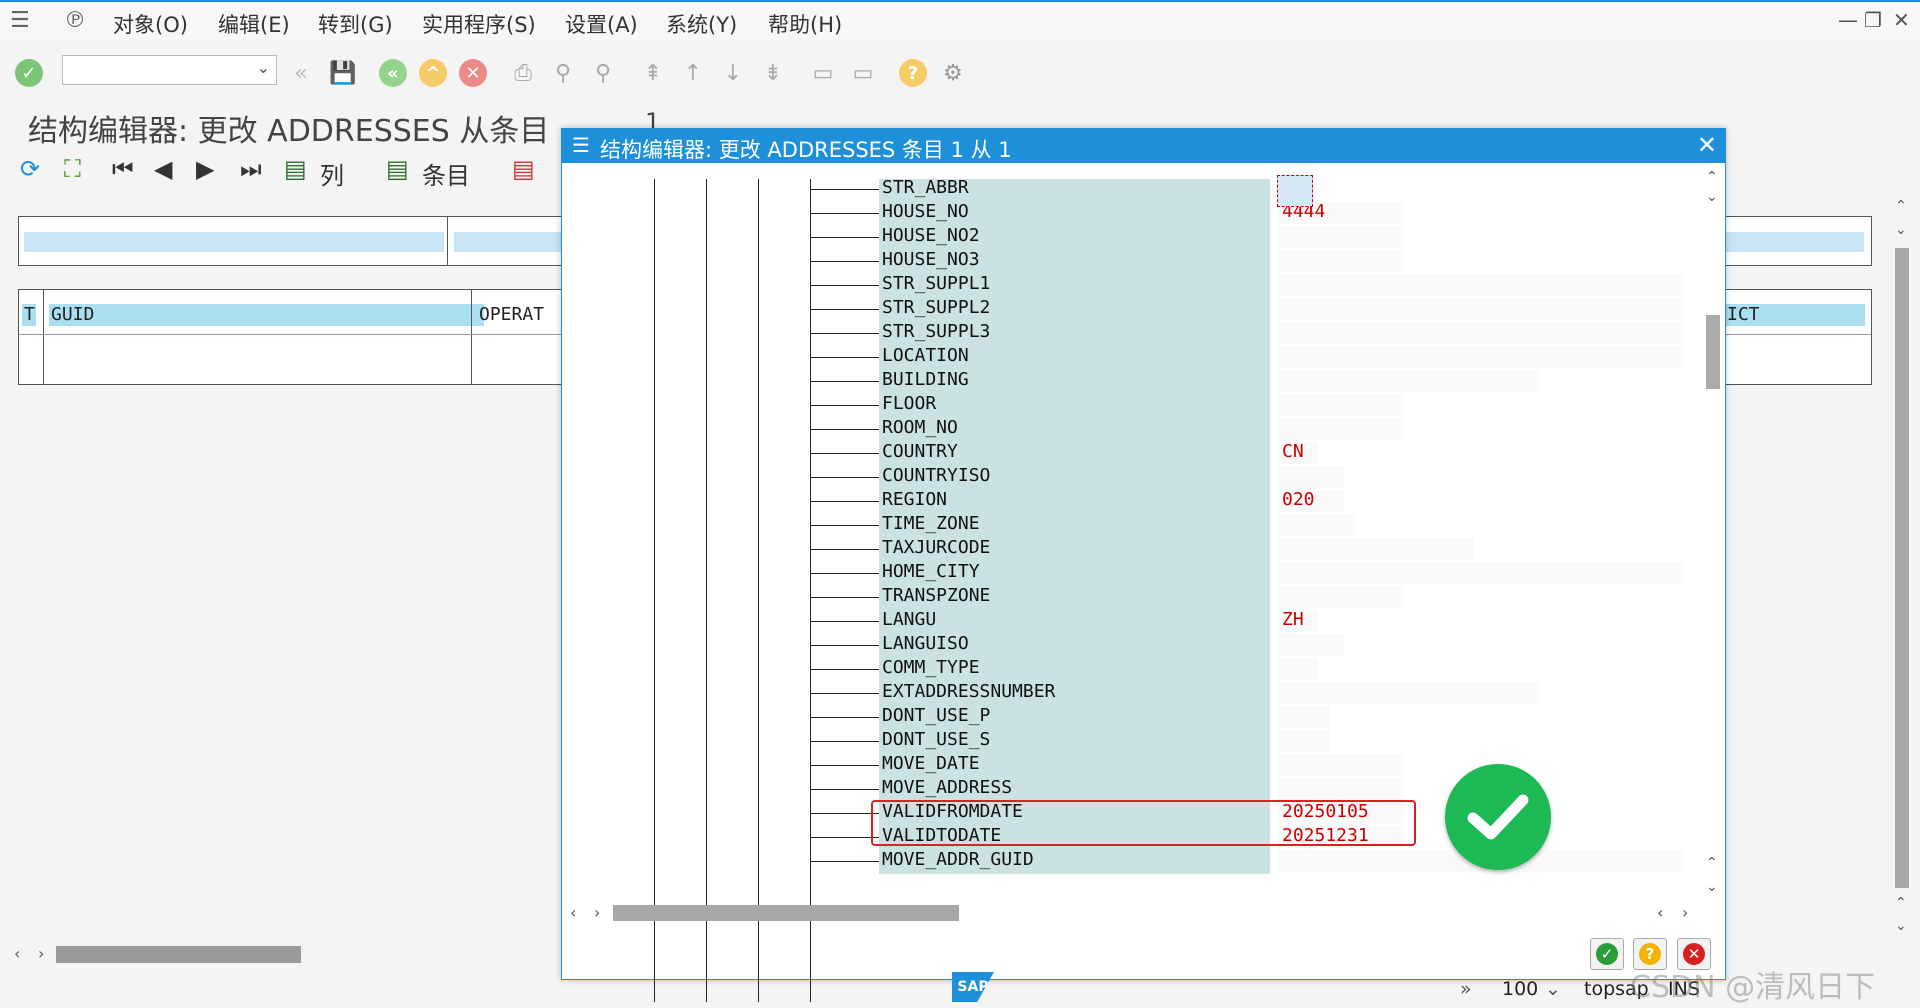 This screenshot has height=1008, width=1920. I want to click on hierarchy-icon: ⛶, so click(72, 169).